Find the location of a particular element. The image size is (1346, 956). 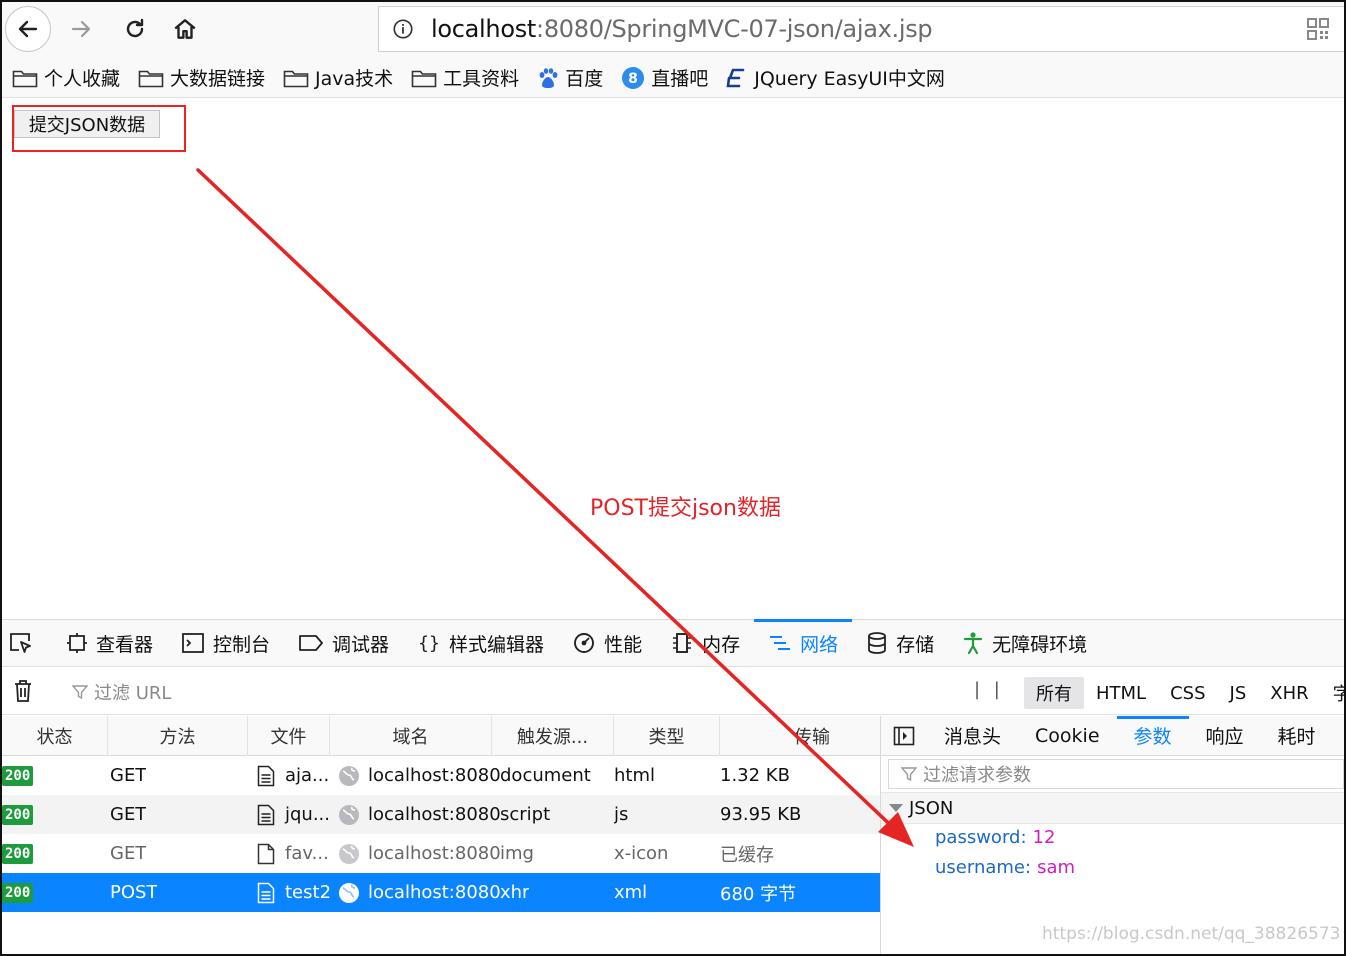

toggle-sidebar-button is located at coordinates (904, 736).